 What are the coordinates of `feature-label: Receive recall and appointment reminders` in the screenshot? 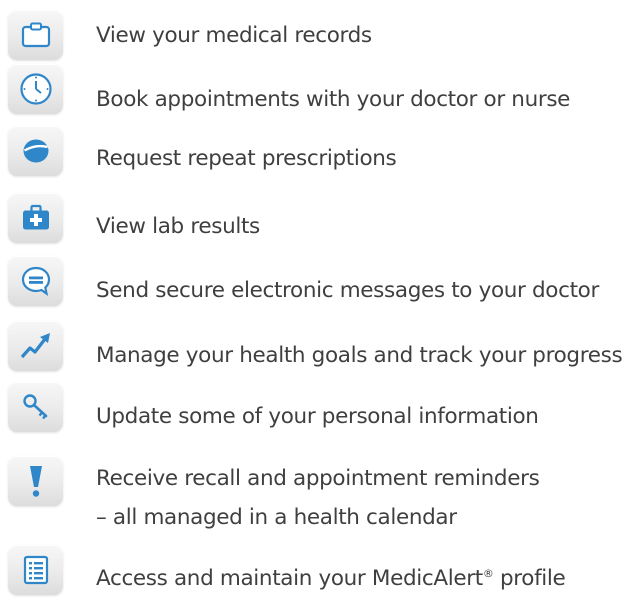 It's located at (318, 478).